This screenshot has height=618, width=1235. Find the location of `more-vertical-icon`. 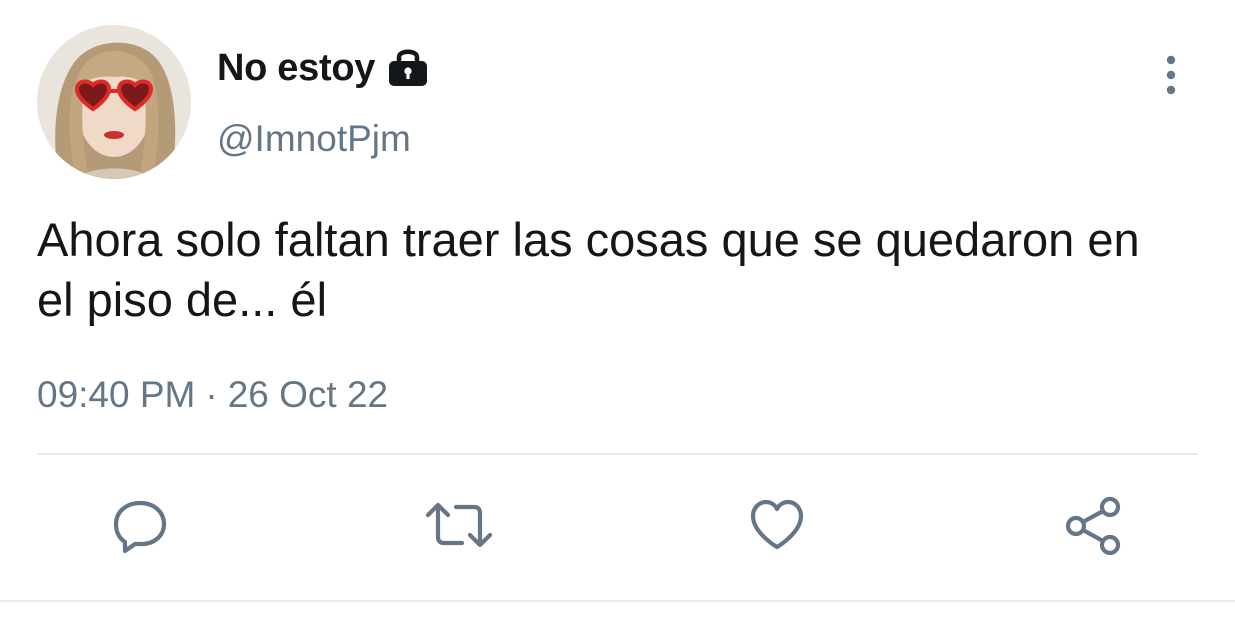

more-vertical-icon is located at coordinates (1171, 75).